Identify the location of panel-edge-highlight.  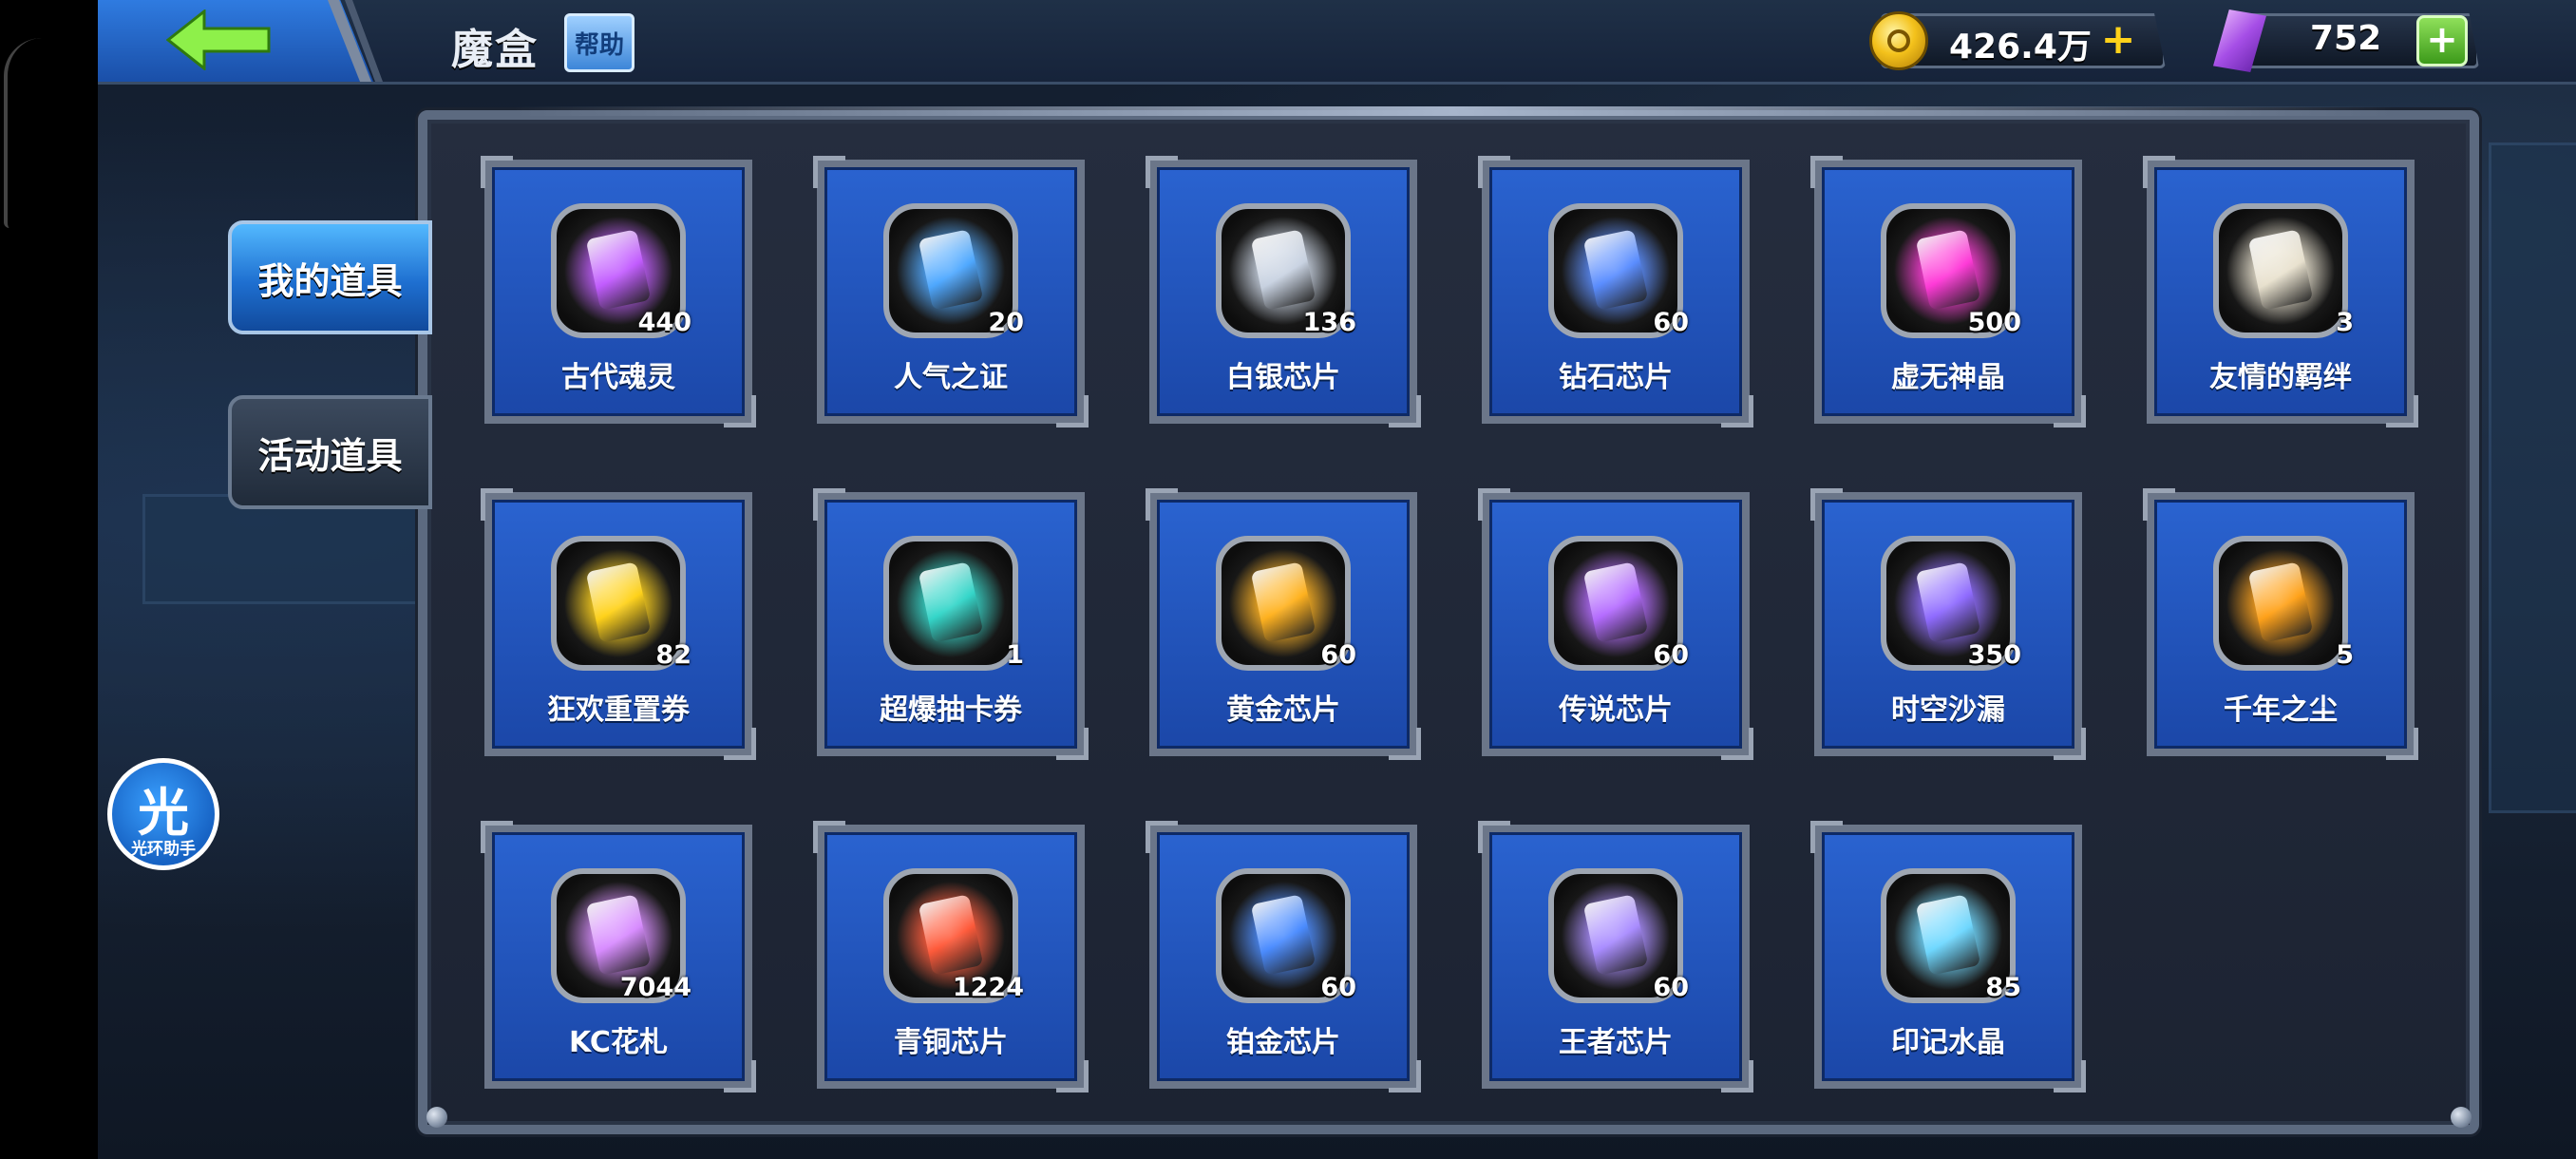
(1453, 111).